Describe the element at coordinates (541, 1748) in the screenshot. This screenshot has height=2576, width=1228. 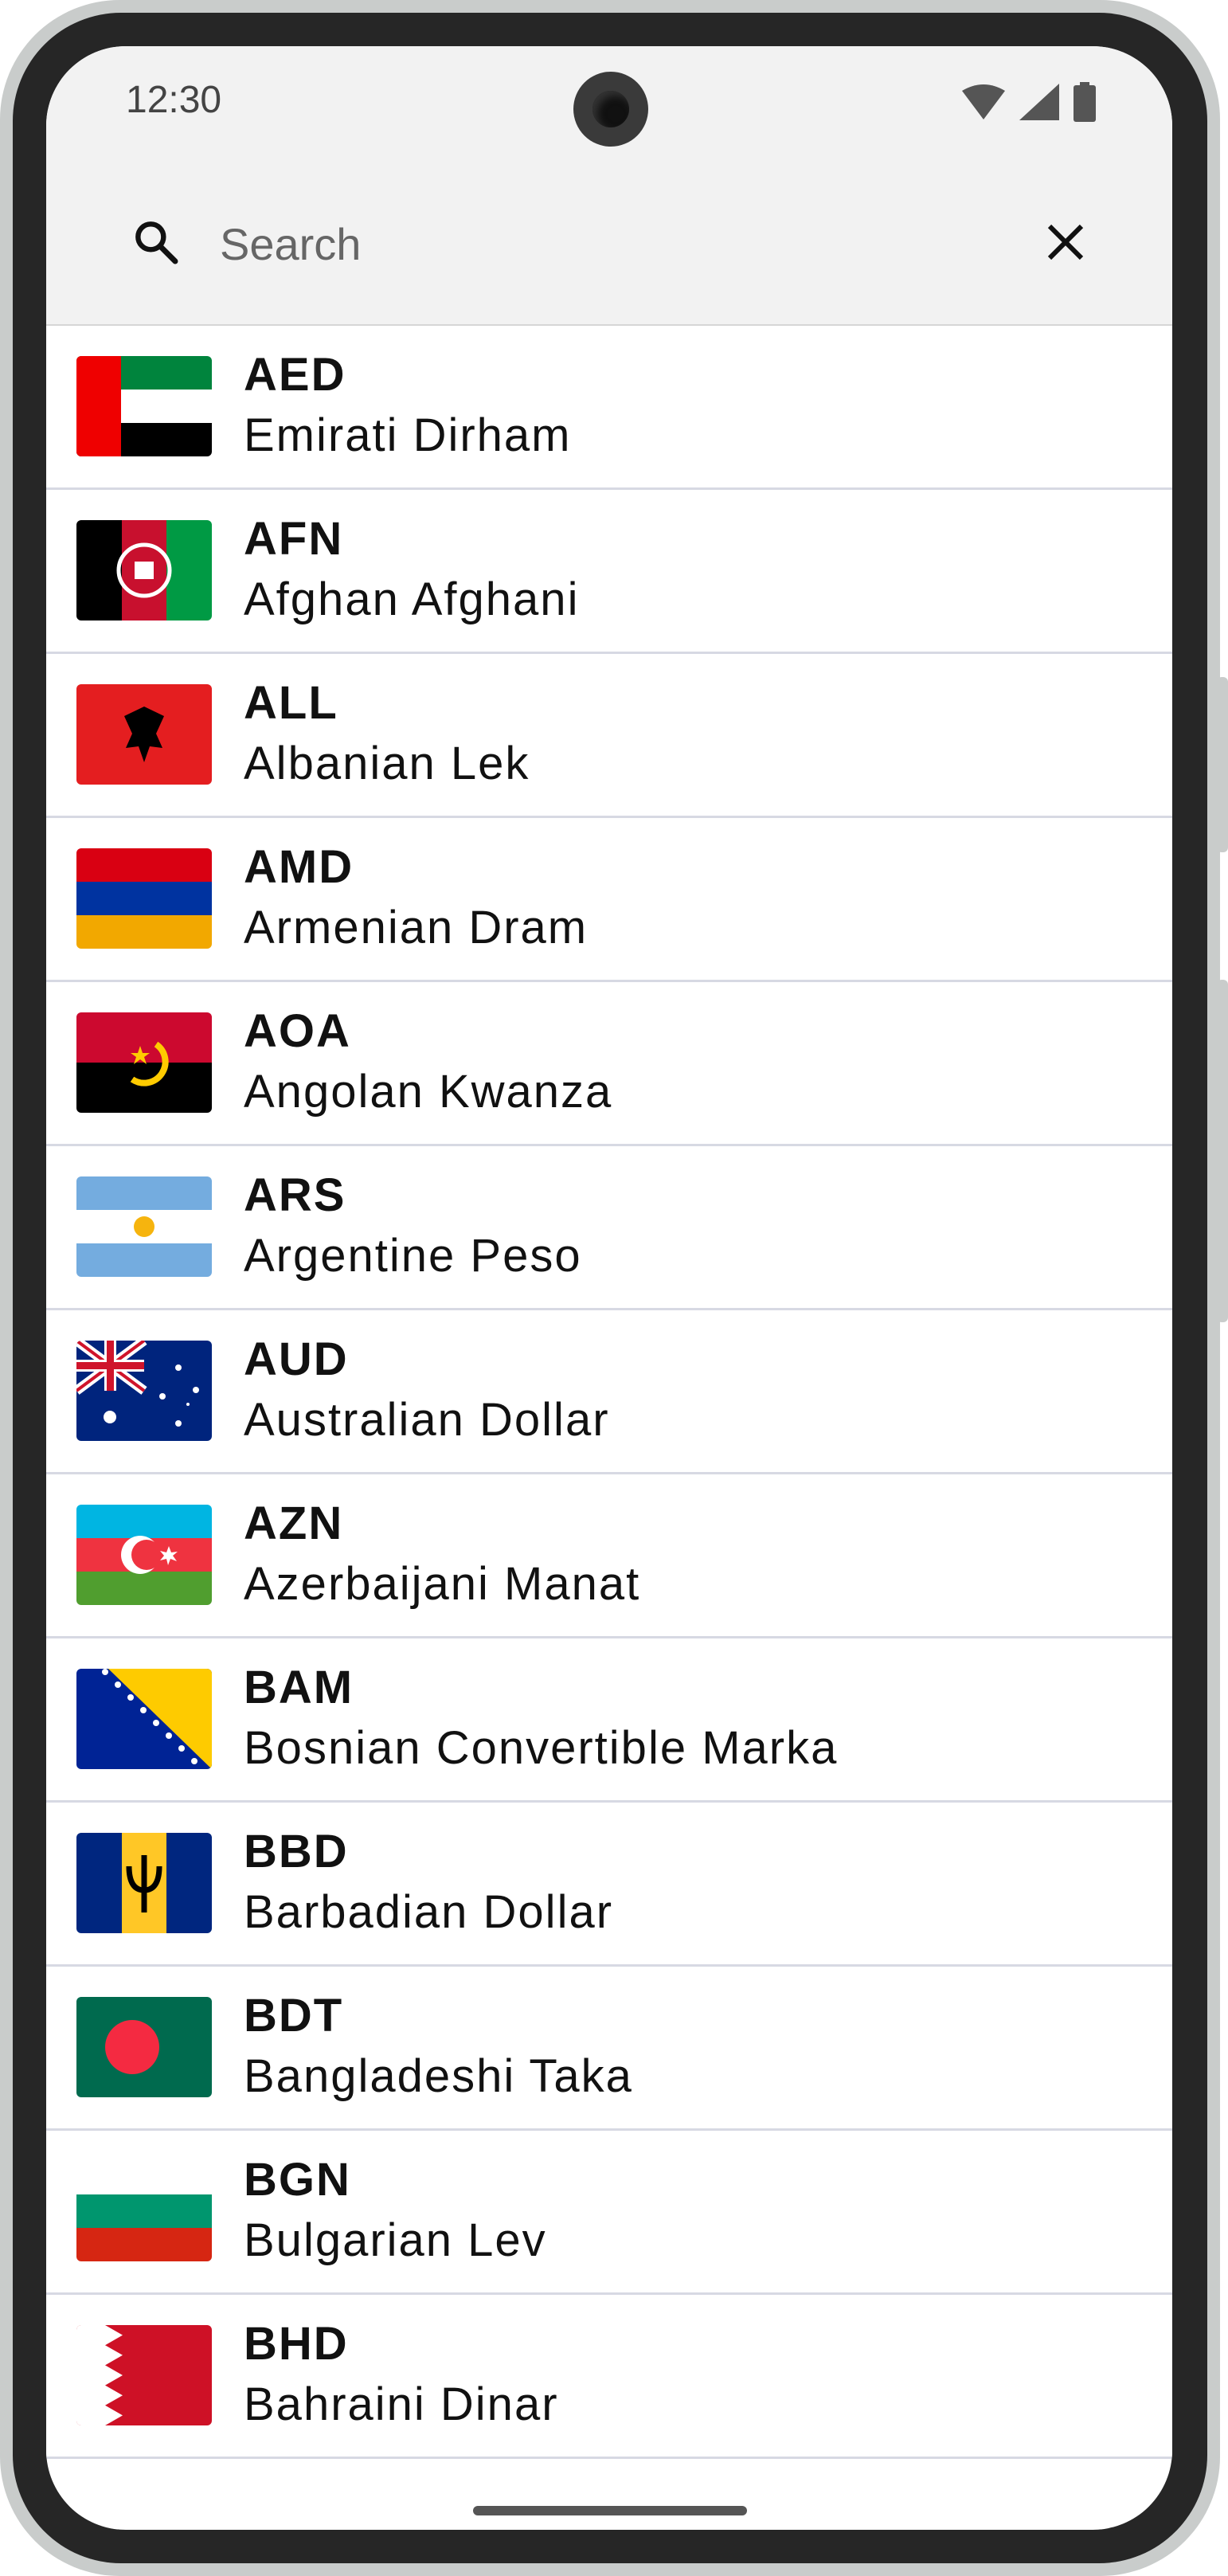
I see `currency-name: Bosnian Convertible Marka` at that location.